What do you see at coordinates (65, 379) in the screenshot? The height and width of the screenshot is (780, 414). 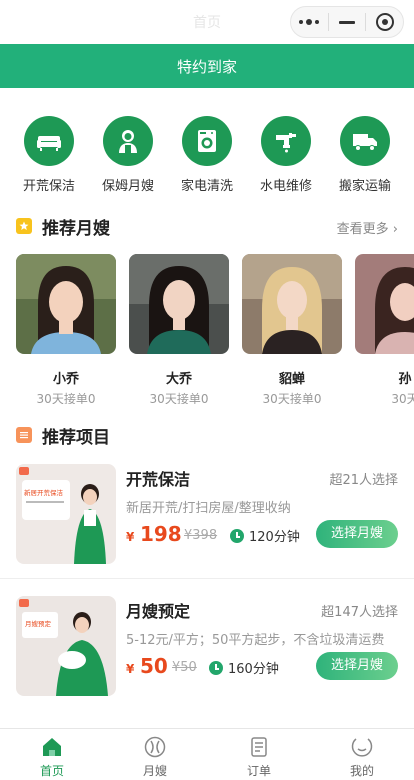 I see `nanny-name: 小乔` at bounding box center [65, 379].